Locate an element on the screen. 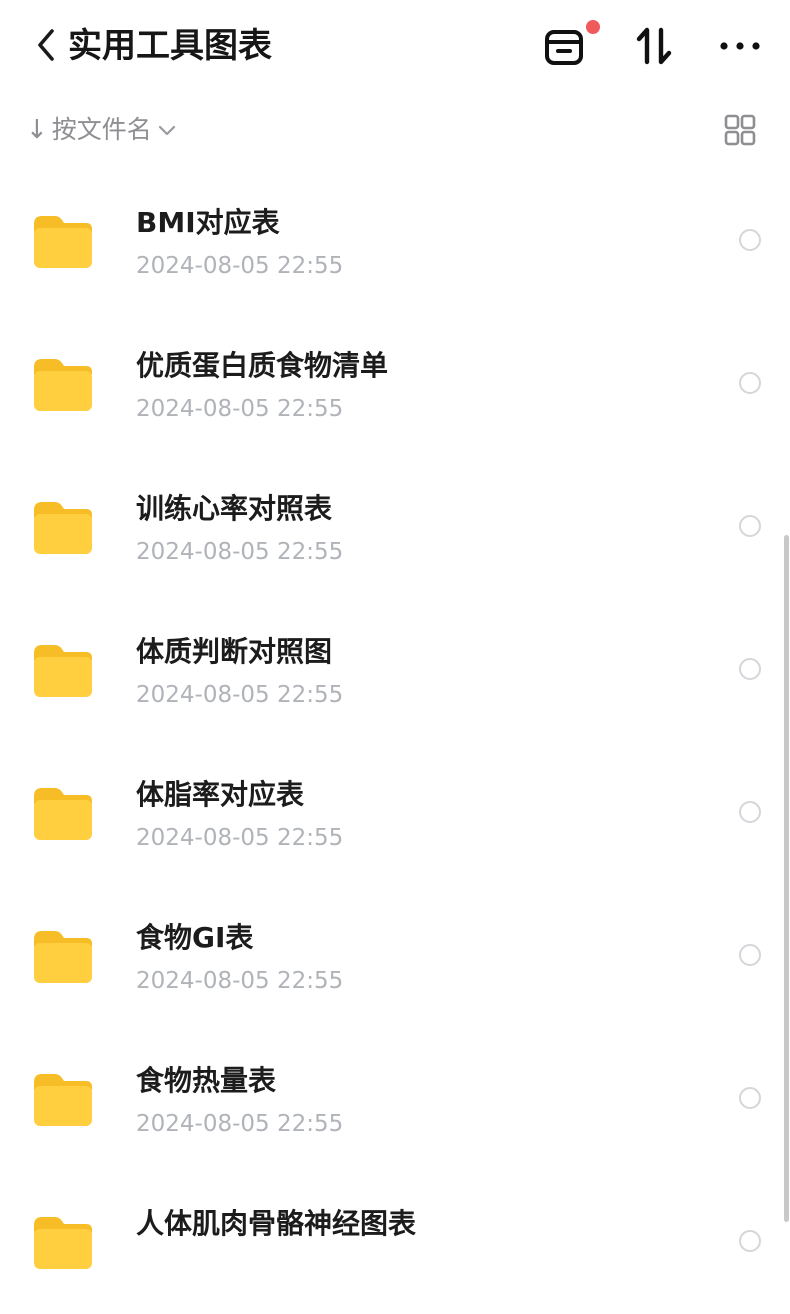 The height and width of the screenshot is (1314, 790). file-row: 训练心率对照表 2024-08-05 22:55 is located at coordinates (395, 527).